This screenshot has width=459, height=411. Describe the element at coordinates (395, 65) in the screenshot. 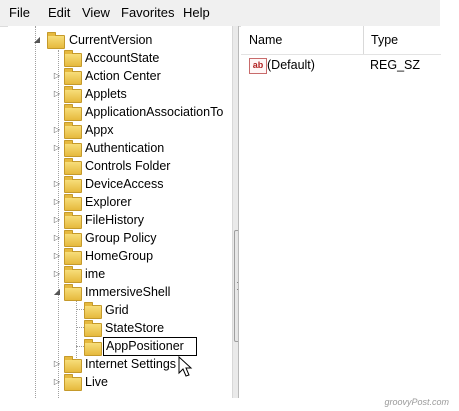

I see `value-type: REG_SZ` at that location.